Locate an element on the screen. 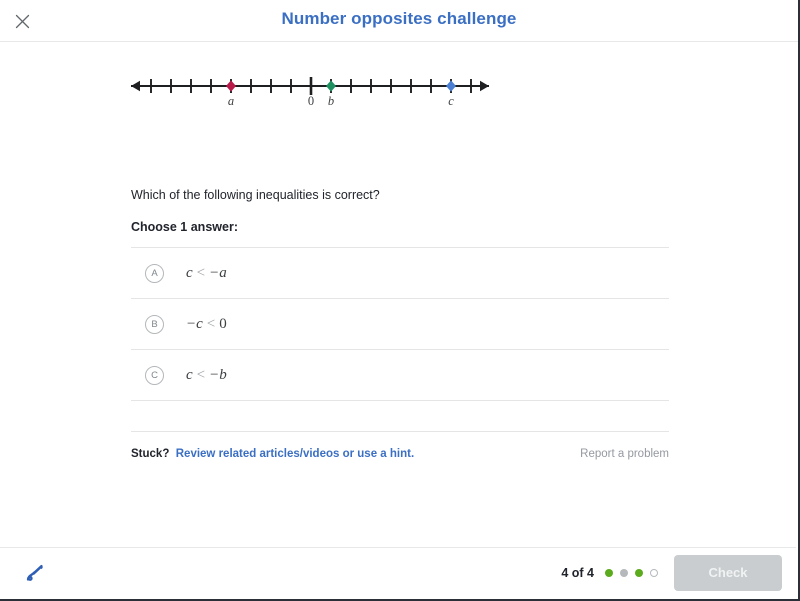 Image resolution: width=800 pixels, height=601 pixels. number-line-point-b: b is located at coordinates (331, 94).